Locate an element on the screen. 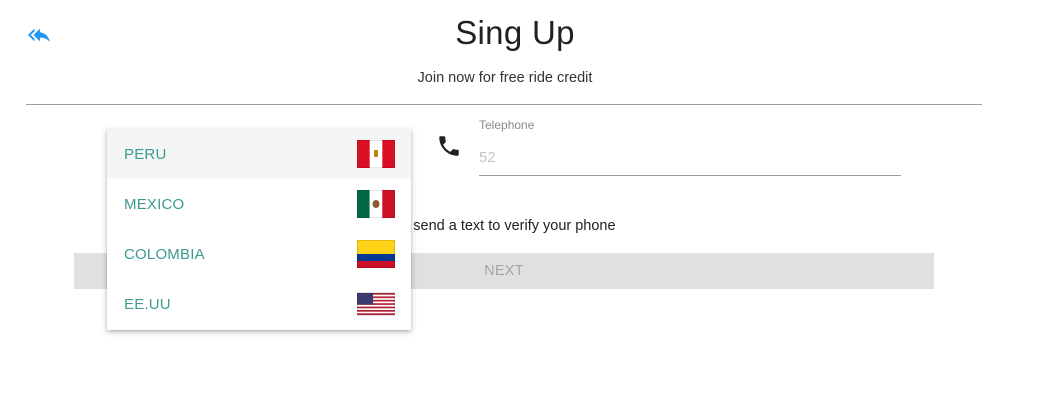  country-label: EE.UU is located at coordinates (147, 304).